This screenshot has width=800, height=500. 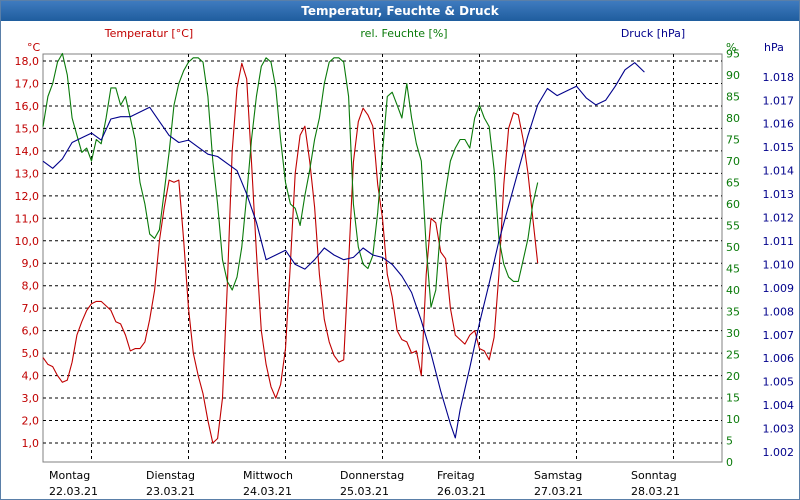 I want to click on humidity-tick-label: 15, so click(x=733, y=398).